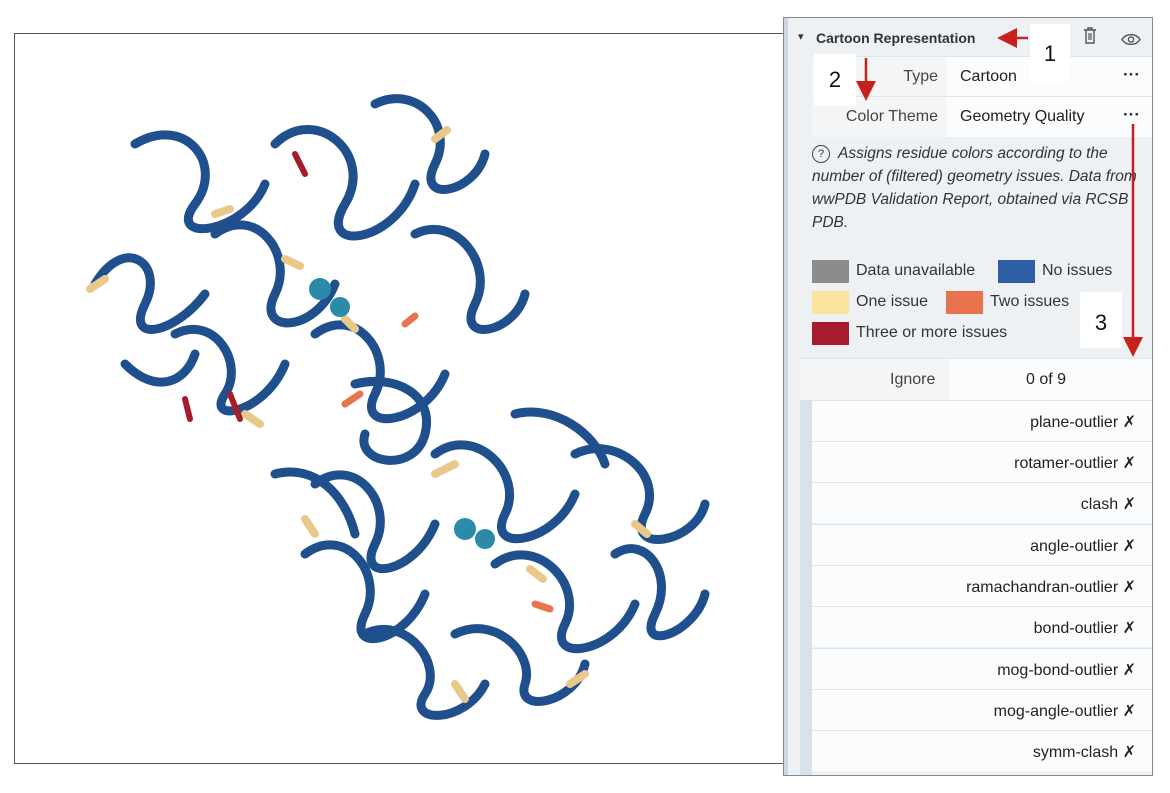 This screenshot has width=1170, height=793. What do you see at coordinates (1075, 463) in the screenshot?
I see `ignore-item-label: rotamer-outlier ✗` at bounding box center [1075, 463].